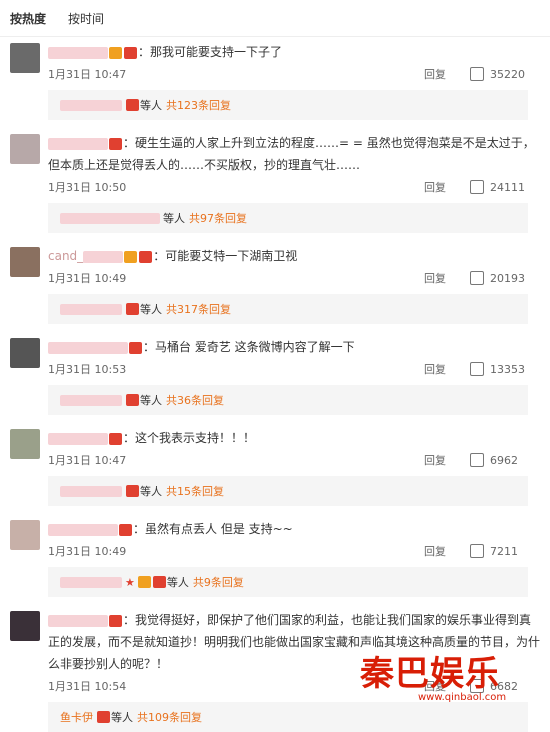 The width and height of the screenshot is (550, 732). Describe the element at coordinates (507, 187) in the screenshot. I see `like-count: 24111` at that location.